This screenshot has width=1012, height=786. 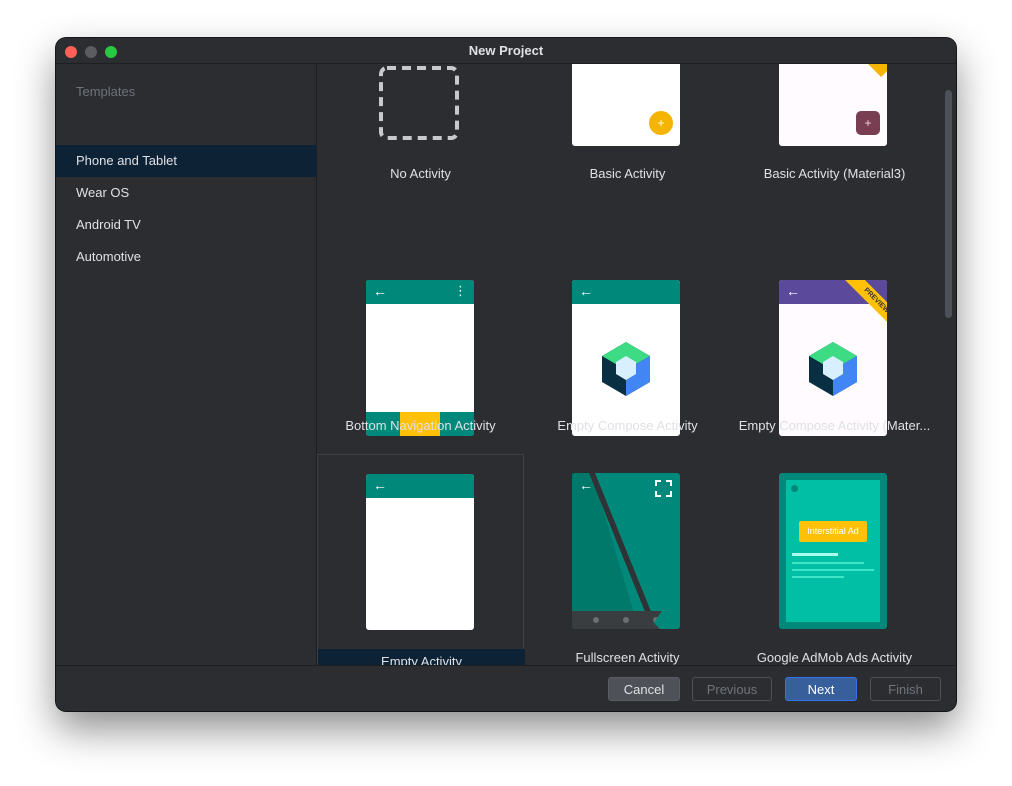 I want to click on window-title: New Project, so click(x=506, y=50).